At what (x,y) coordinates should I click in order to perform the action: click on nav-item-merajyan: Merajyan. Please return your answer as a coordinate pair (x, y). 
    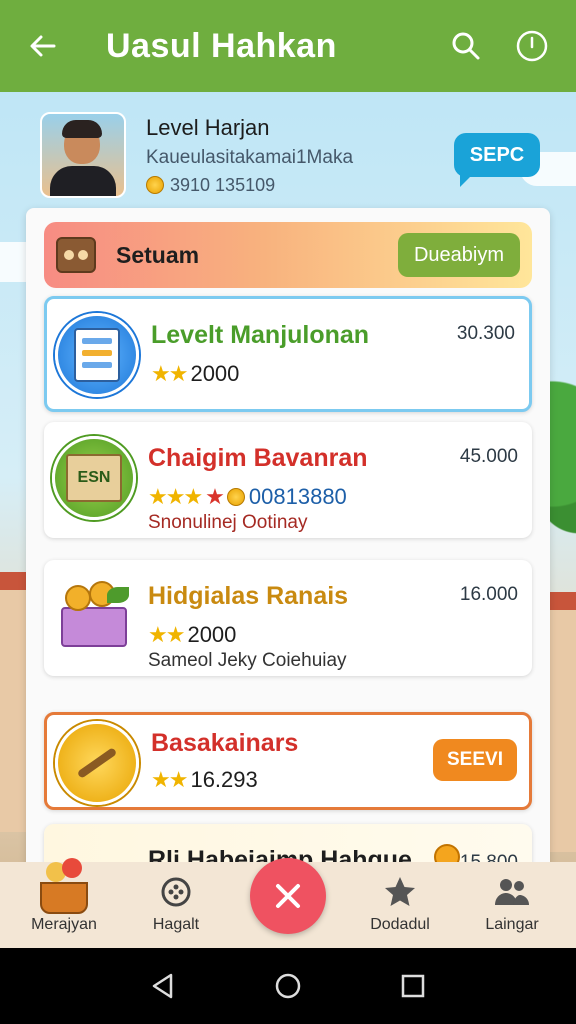
    Looking at the image, I should click on (64, 896).